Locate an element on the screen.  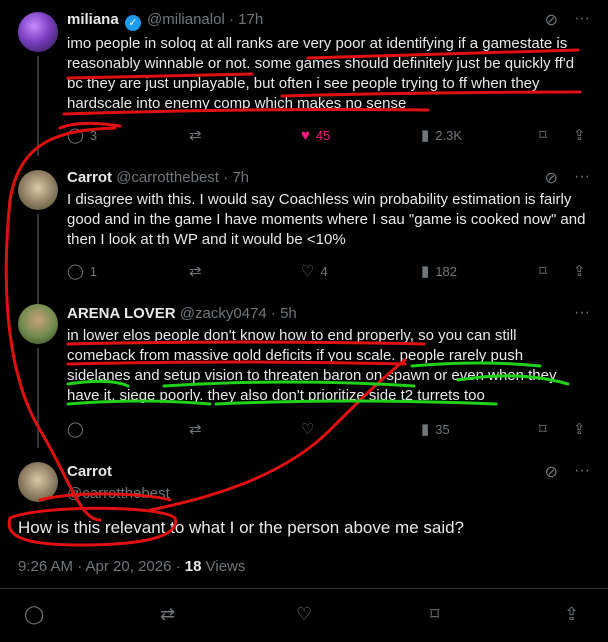
action-bar: ◯ 3 ⇄ ♥ 45 ▮ 2.3K ⌑ ⇪ is located at coordinates (329, 136).